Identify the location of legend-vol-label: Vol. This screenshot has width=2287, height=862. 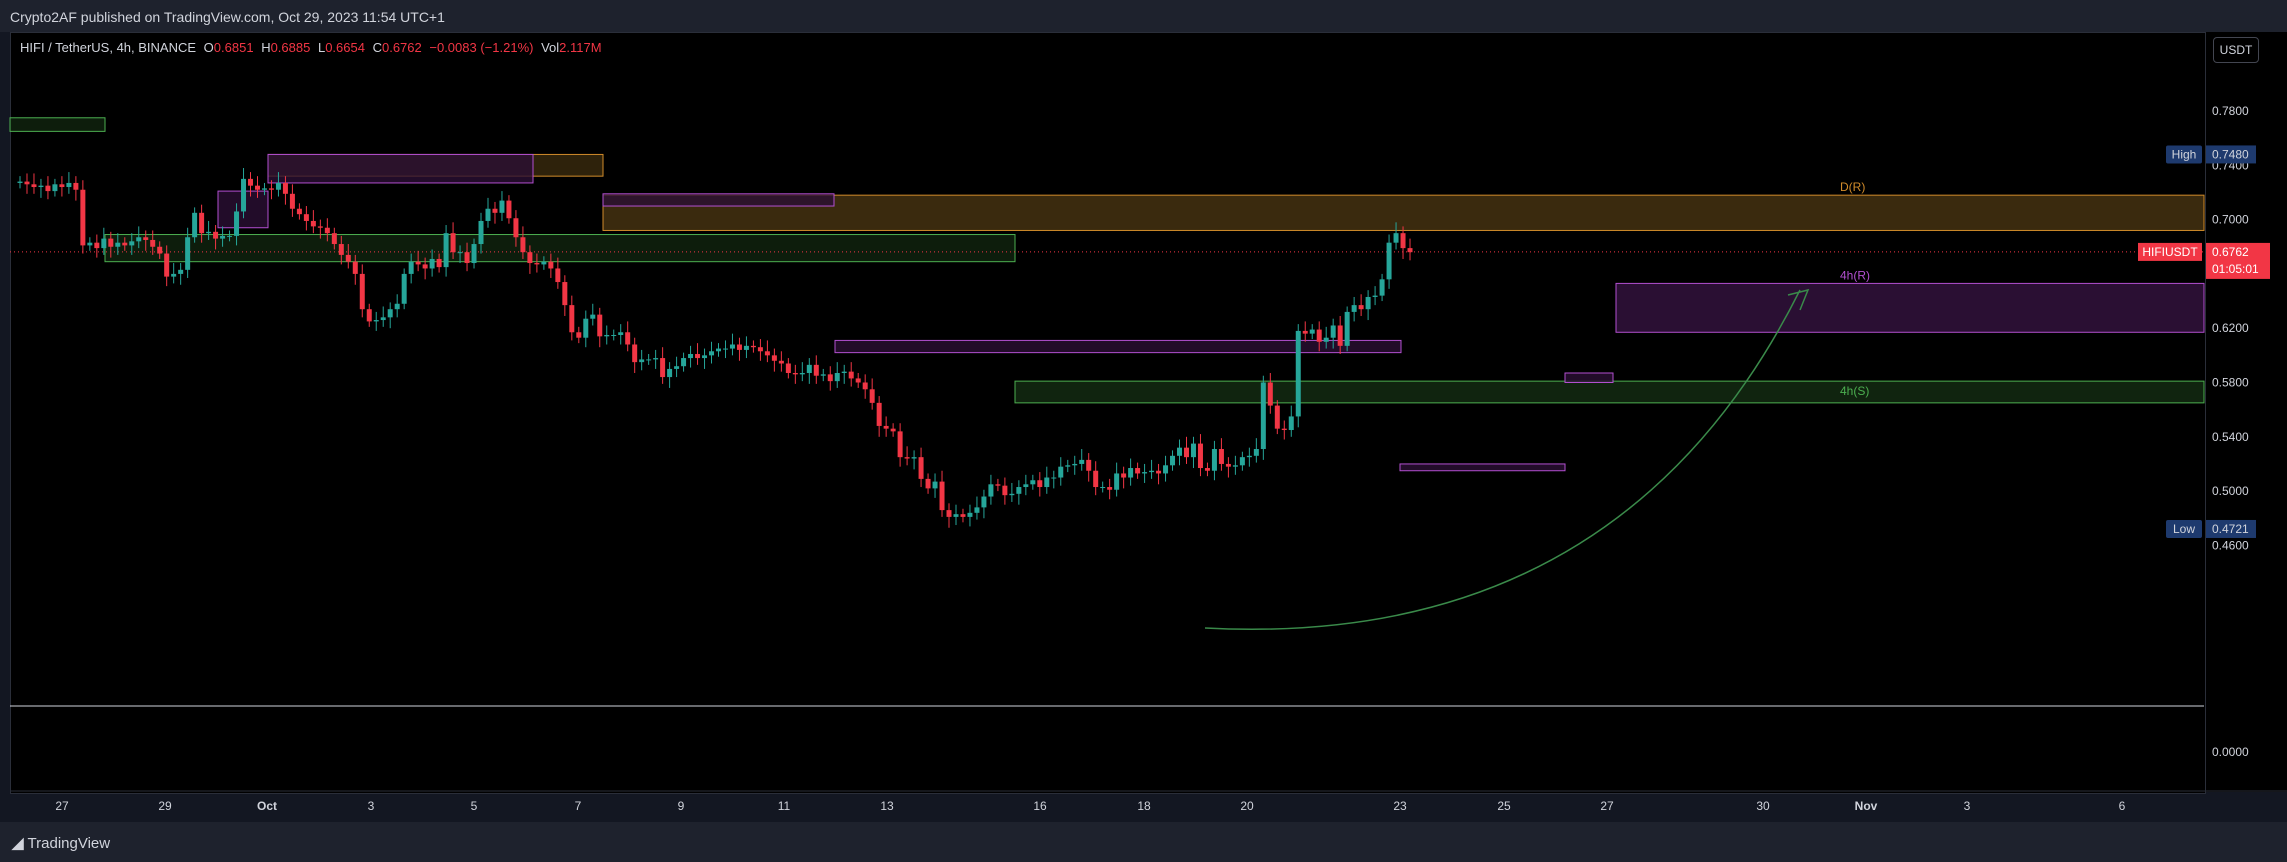
(550, 47).